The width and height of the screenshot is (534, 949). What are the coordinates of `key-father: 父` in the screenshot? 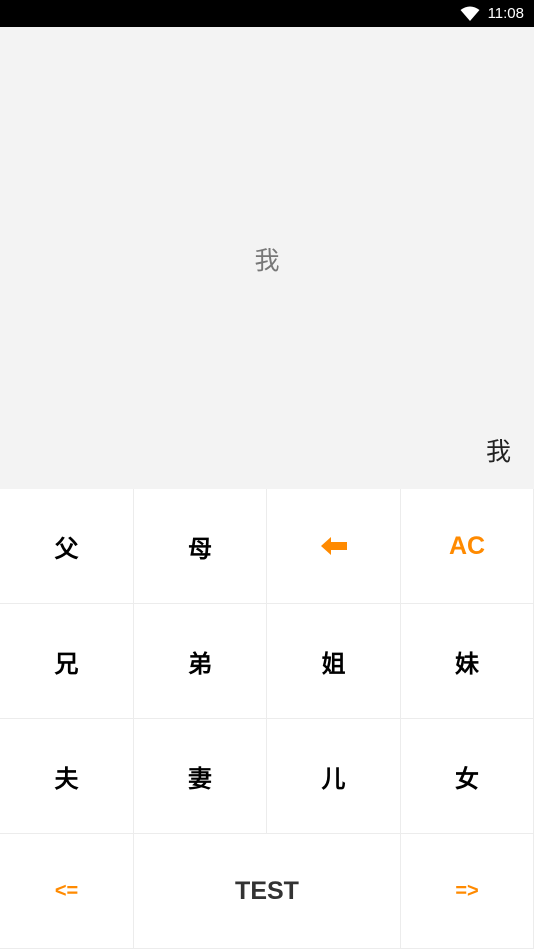 It's located at (67, 546).